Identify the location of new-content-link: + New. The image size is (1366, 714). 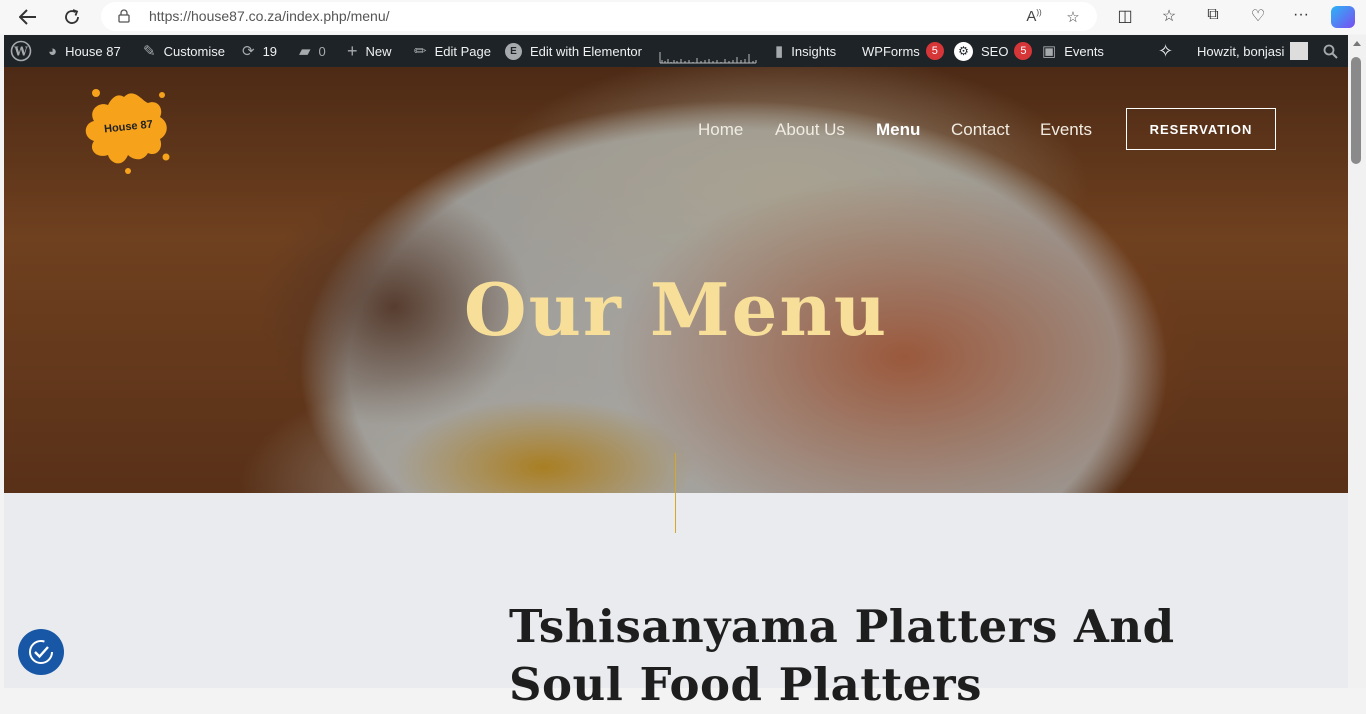
(369, 51).